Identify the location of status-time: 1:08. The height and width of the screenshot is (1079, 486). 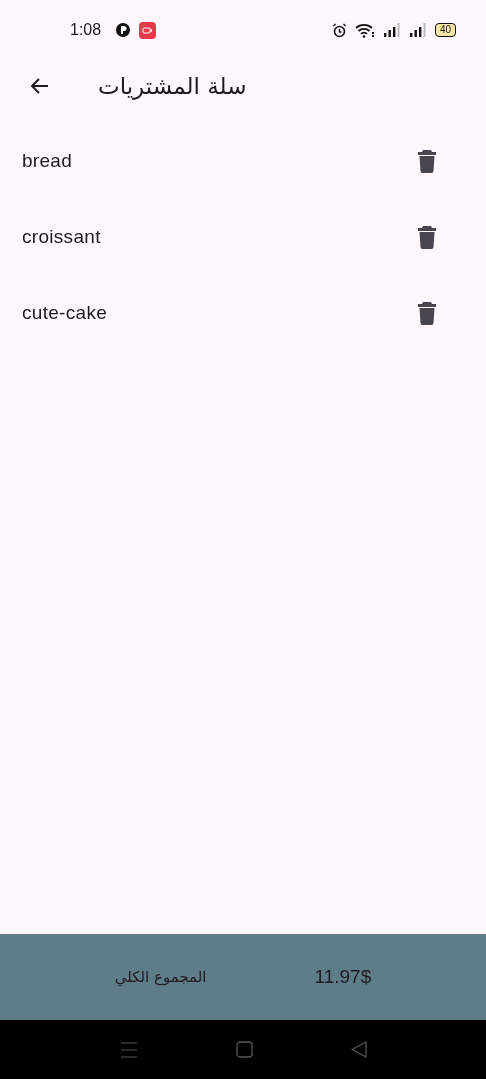
(86, 30).